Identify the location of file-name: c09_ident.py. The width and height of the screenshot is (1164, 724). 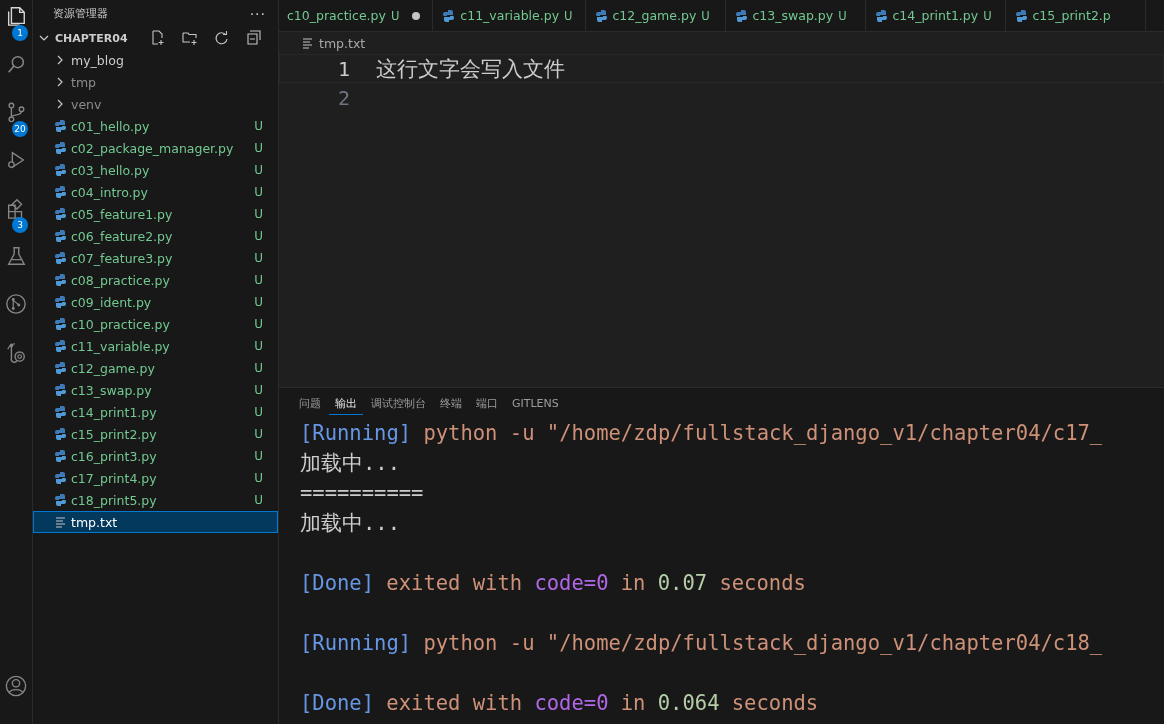
(163, 302).